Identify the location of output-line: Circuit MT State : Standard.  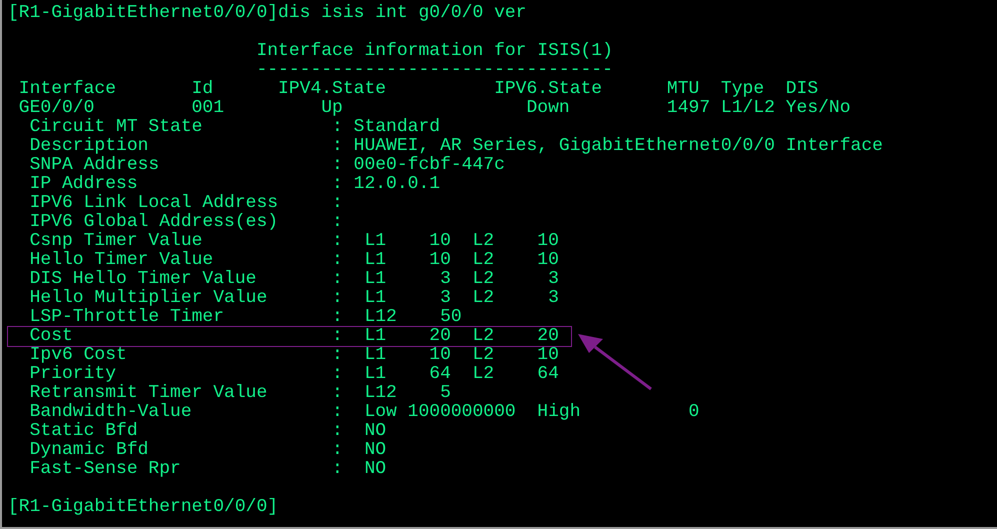
(234, 127).